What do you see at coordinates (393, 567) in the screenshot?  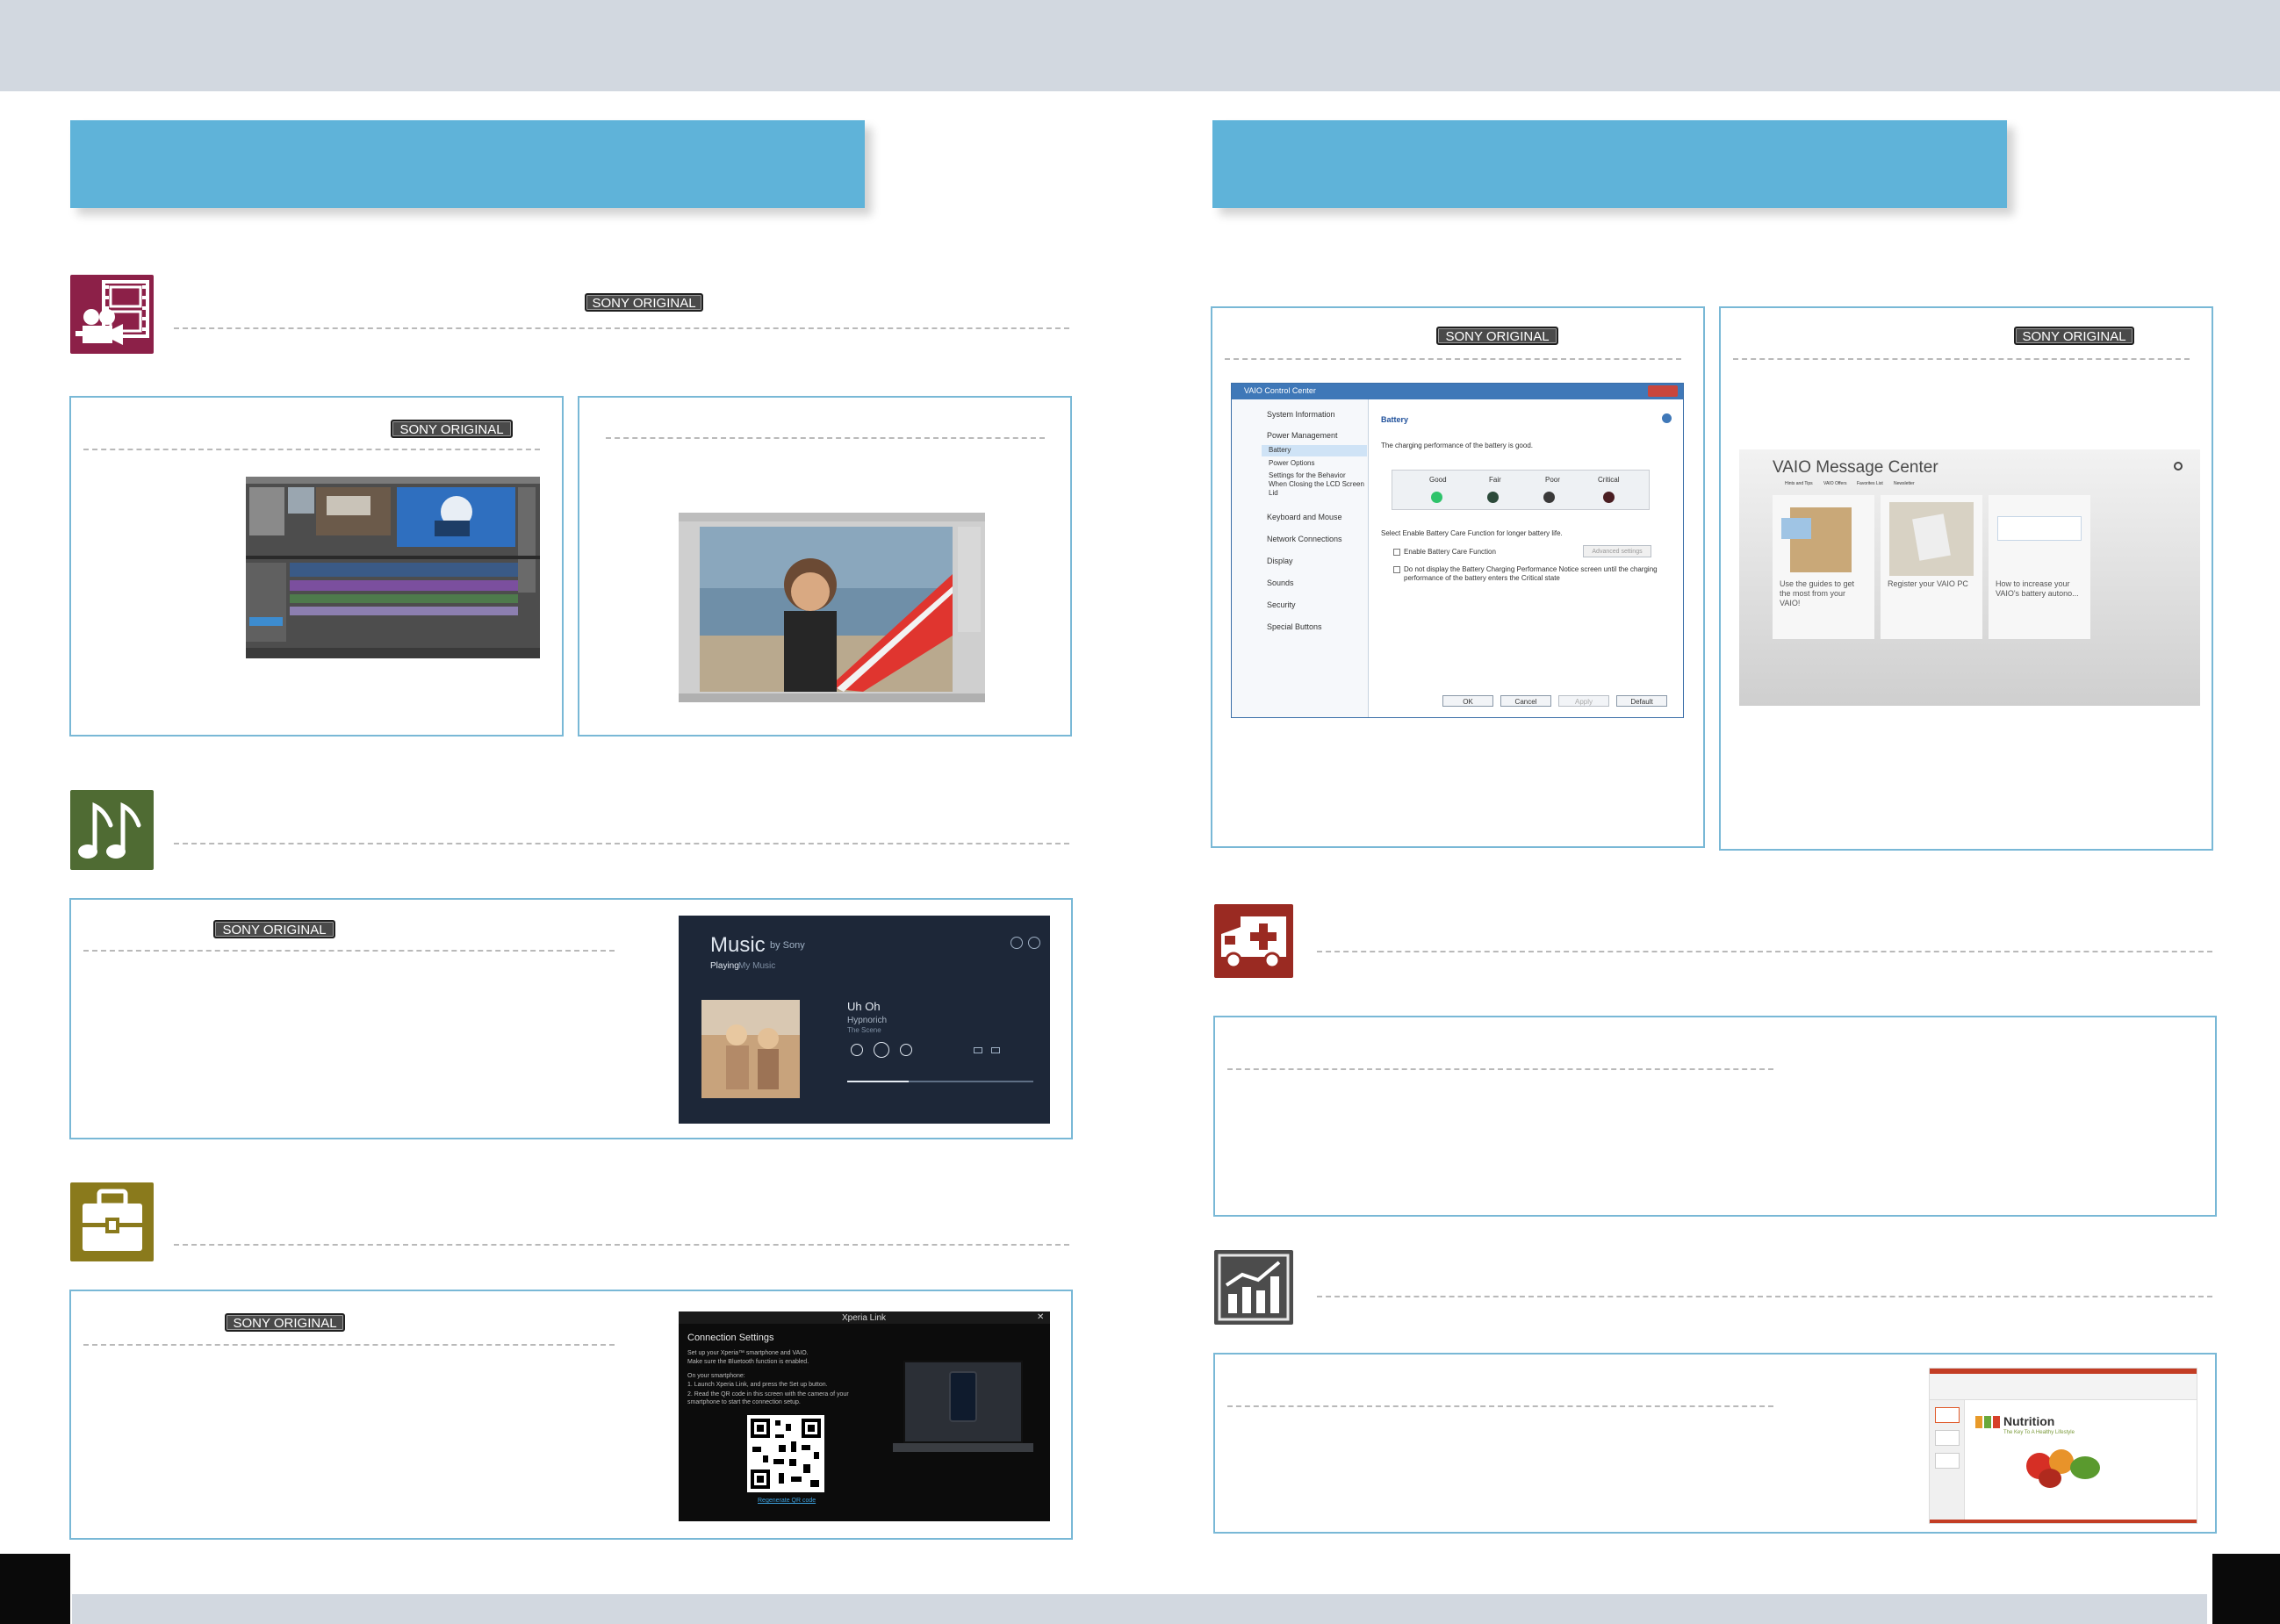 I see `video-editor-screenshot` at bounding box center [393, 567].